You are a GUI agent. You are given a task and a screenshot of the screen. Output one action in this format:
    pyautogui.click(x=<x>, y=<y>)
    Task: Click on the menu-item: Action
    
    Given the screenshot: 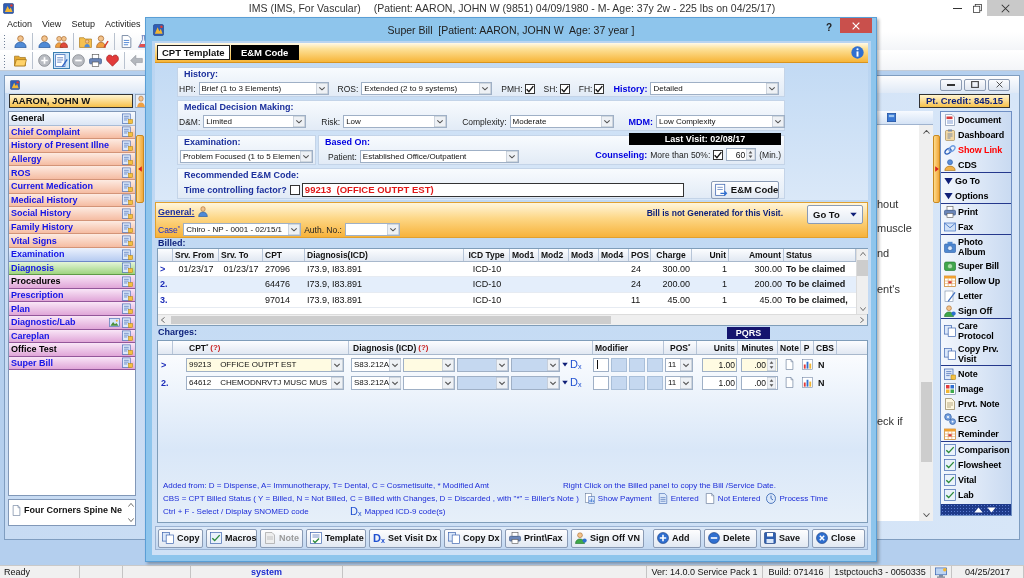 What is the action you would take?
    pyautogui.click(x=19, y=24)
    